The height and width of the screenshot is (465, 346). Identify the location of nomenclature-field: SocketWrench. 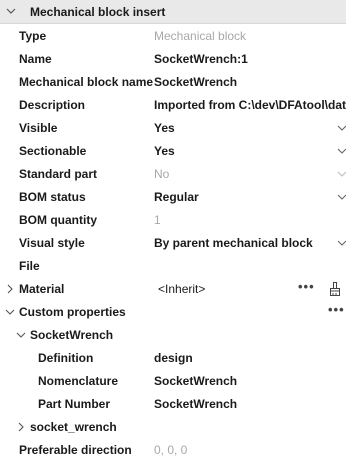
(195, 381).